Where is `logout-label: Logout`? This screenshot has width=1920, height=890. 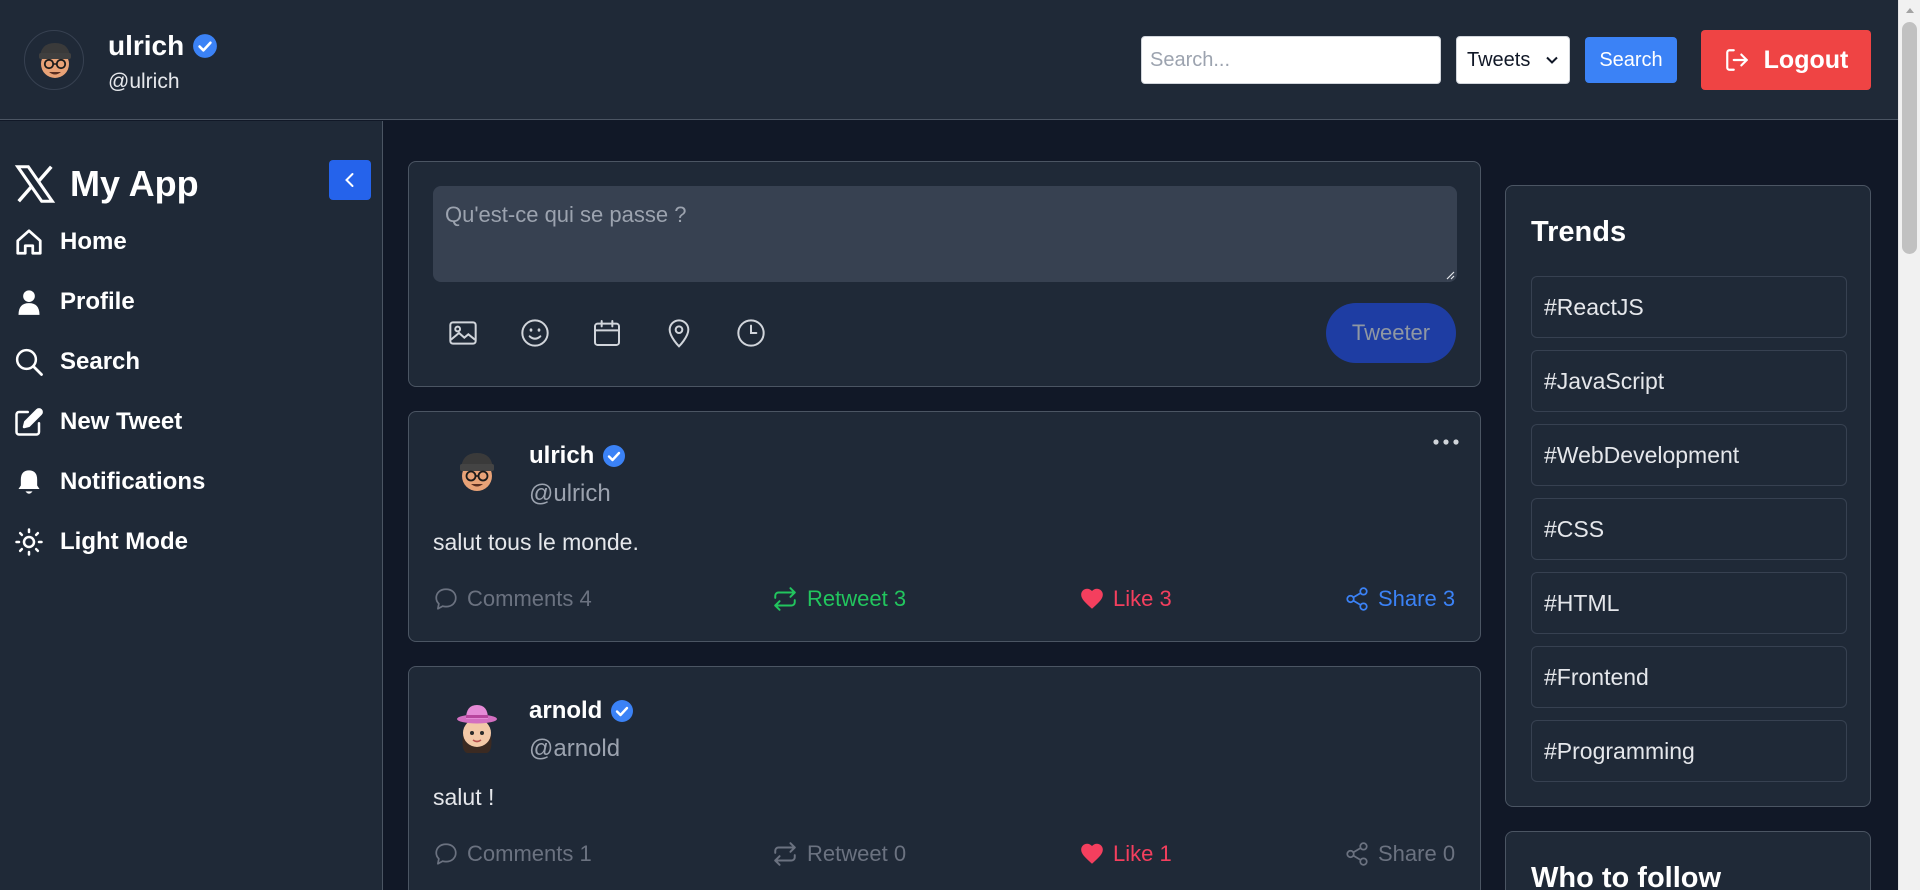
logout-label: Logout is located at coordinates (1806, 59).